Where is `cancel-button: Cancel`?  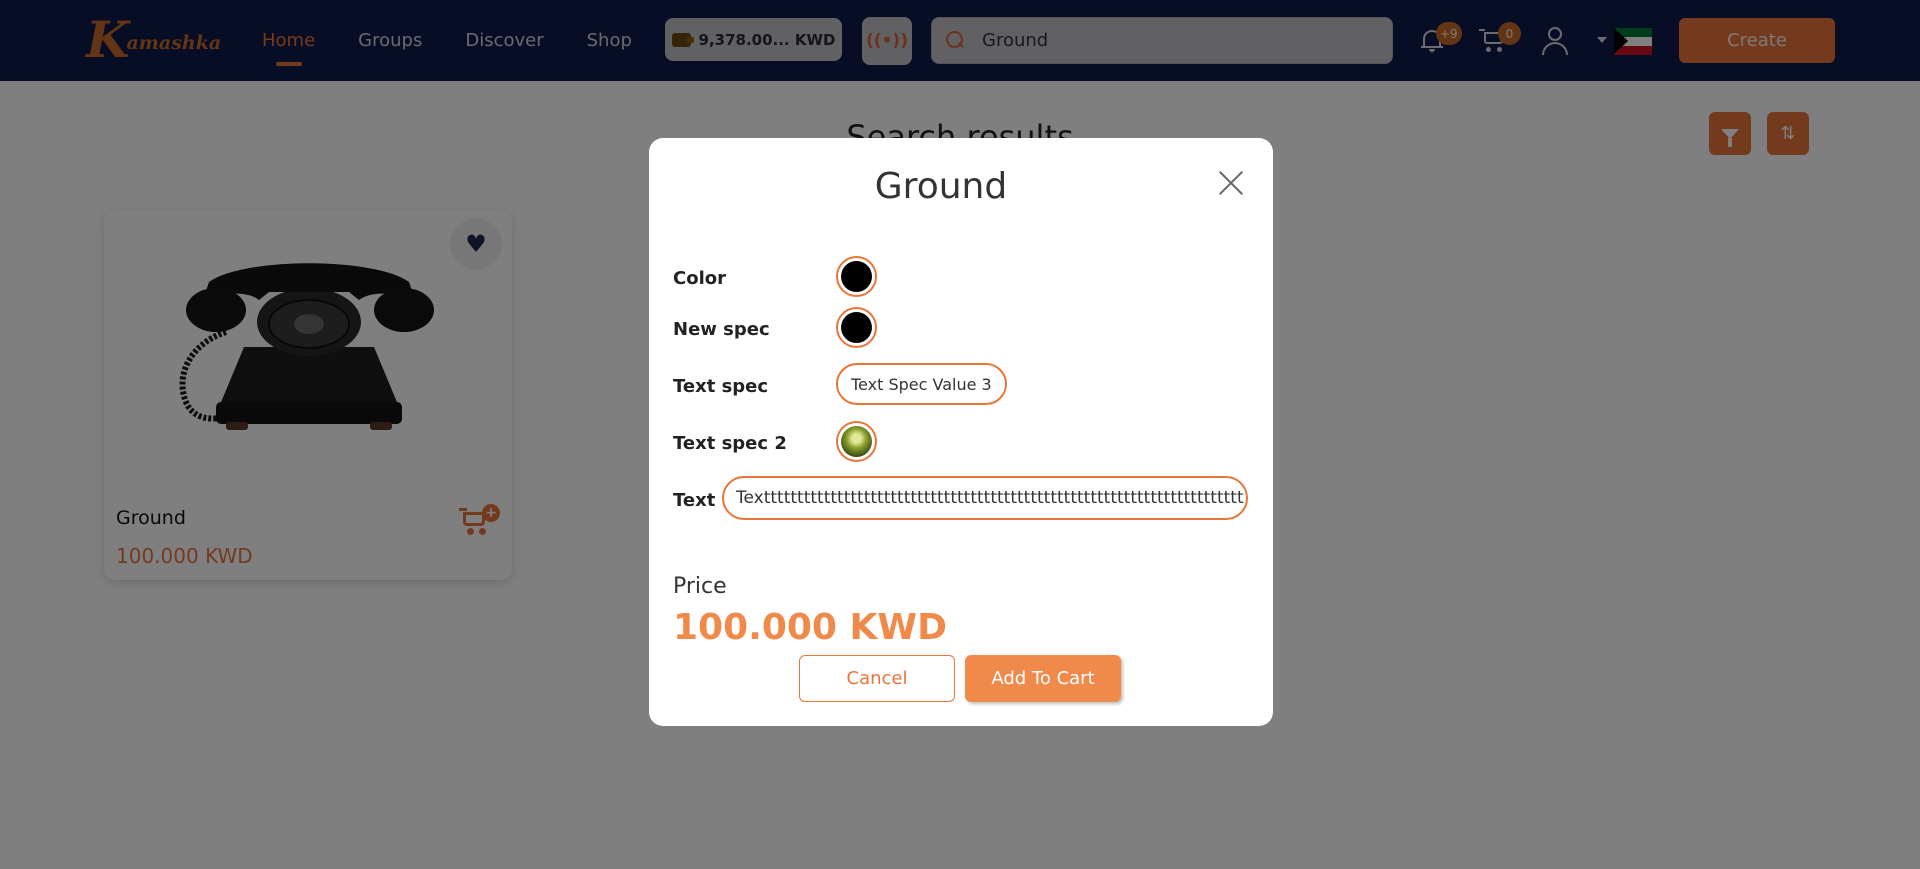
cancel-button: Cancel is located at coordinates (877, 678).